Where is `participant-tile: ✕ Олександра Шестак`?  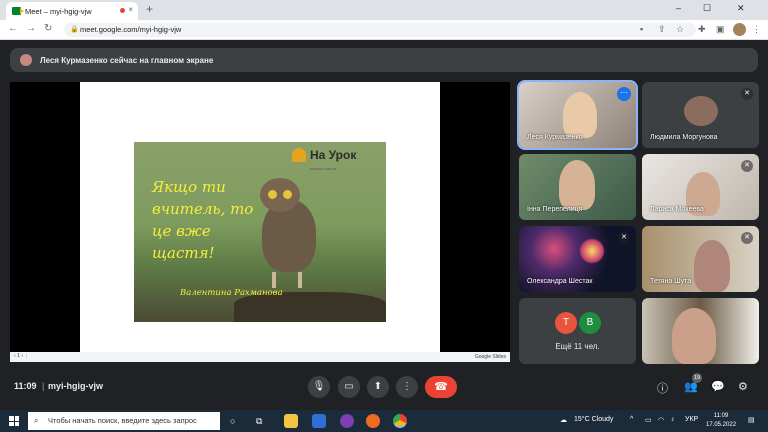 participant-tile: ✕ Олександра Шестак is located at coordinates (577, 259).